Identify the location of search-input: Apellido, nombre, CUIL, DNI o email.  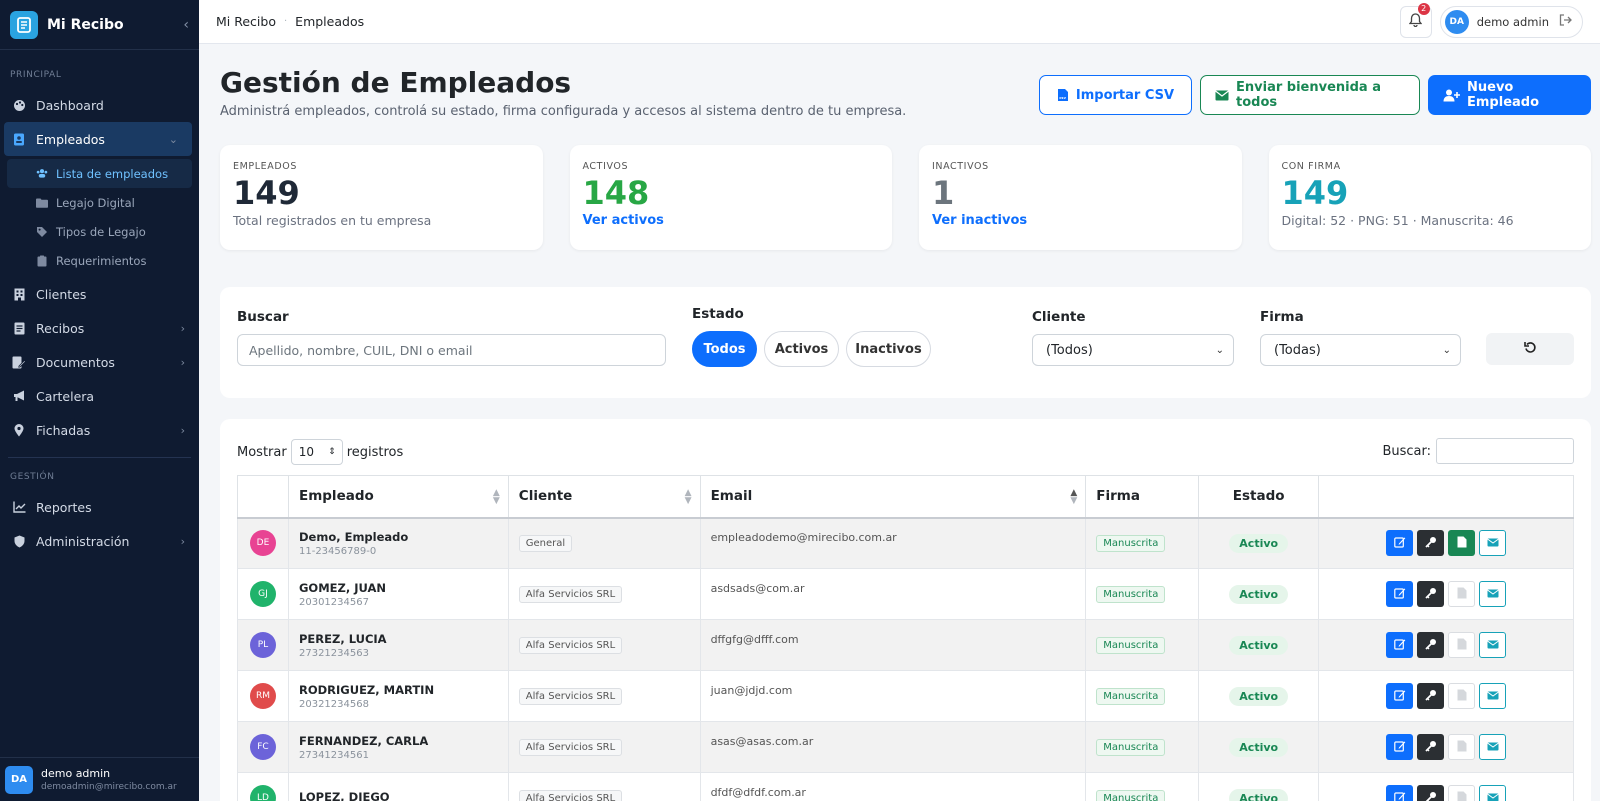
(451, 350).